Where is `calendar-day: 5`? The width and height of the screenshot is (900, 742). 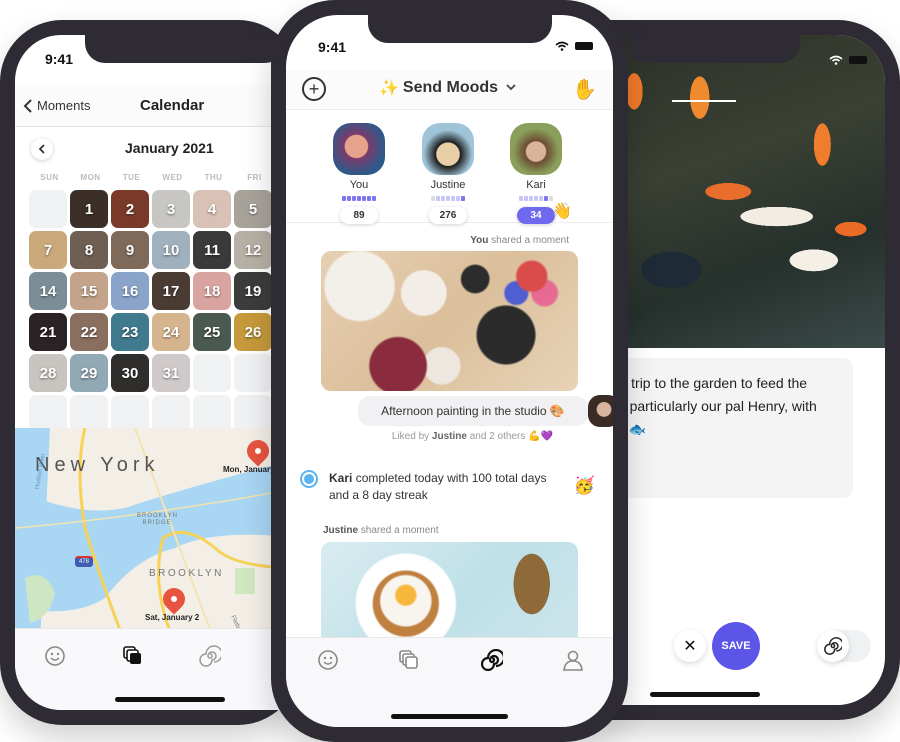
calendar-day: 5 is located at coordinates (253, 209).